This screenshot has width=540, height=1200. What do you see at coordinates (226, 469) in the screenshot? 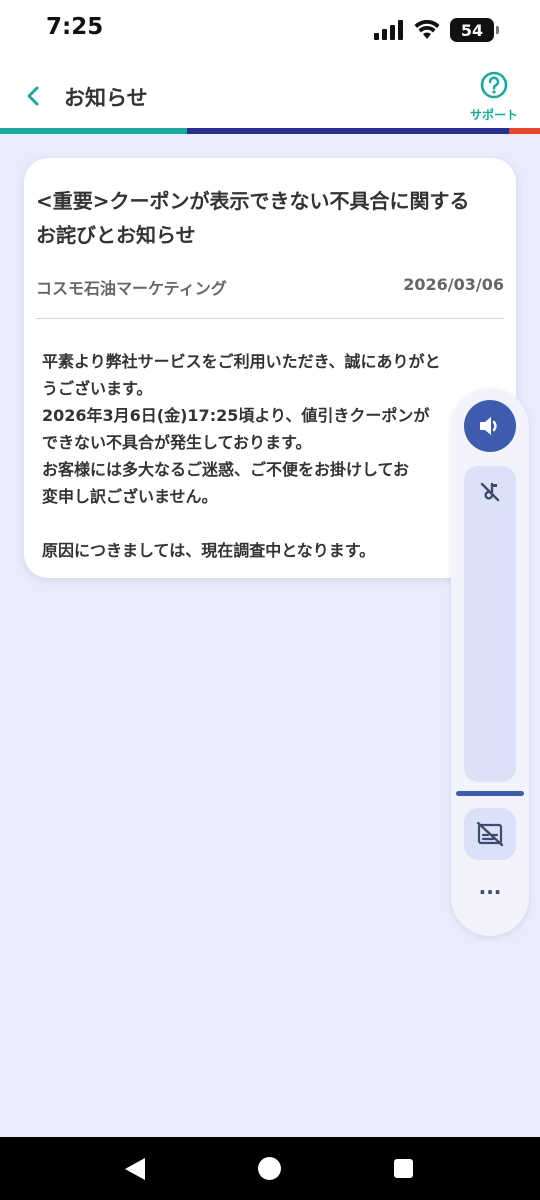
I see `notice-body-line: お客様には多大なるご迷惑、ご不便をお掛けしてお` at bounding box center [226, 469].